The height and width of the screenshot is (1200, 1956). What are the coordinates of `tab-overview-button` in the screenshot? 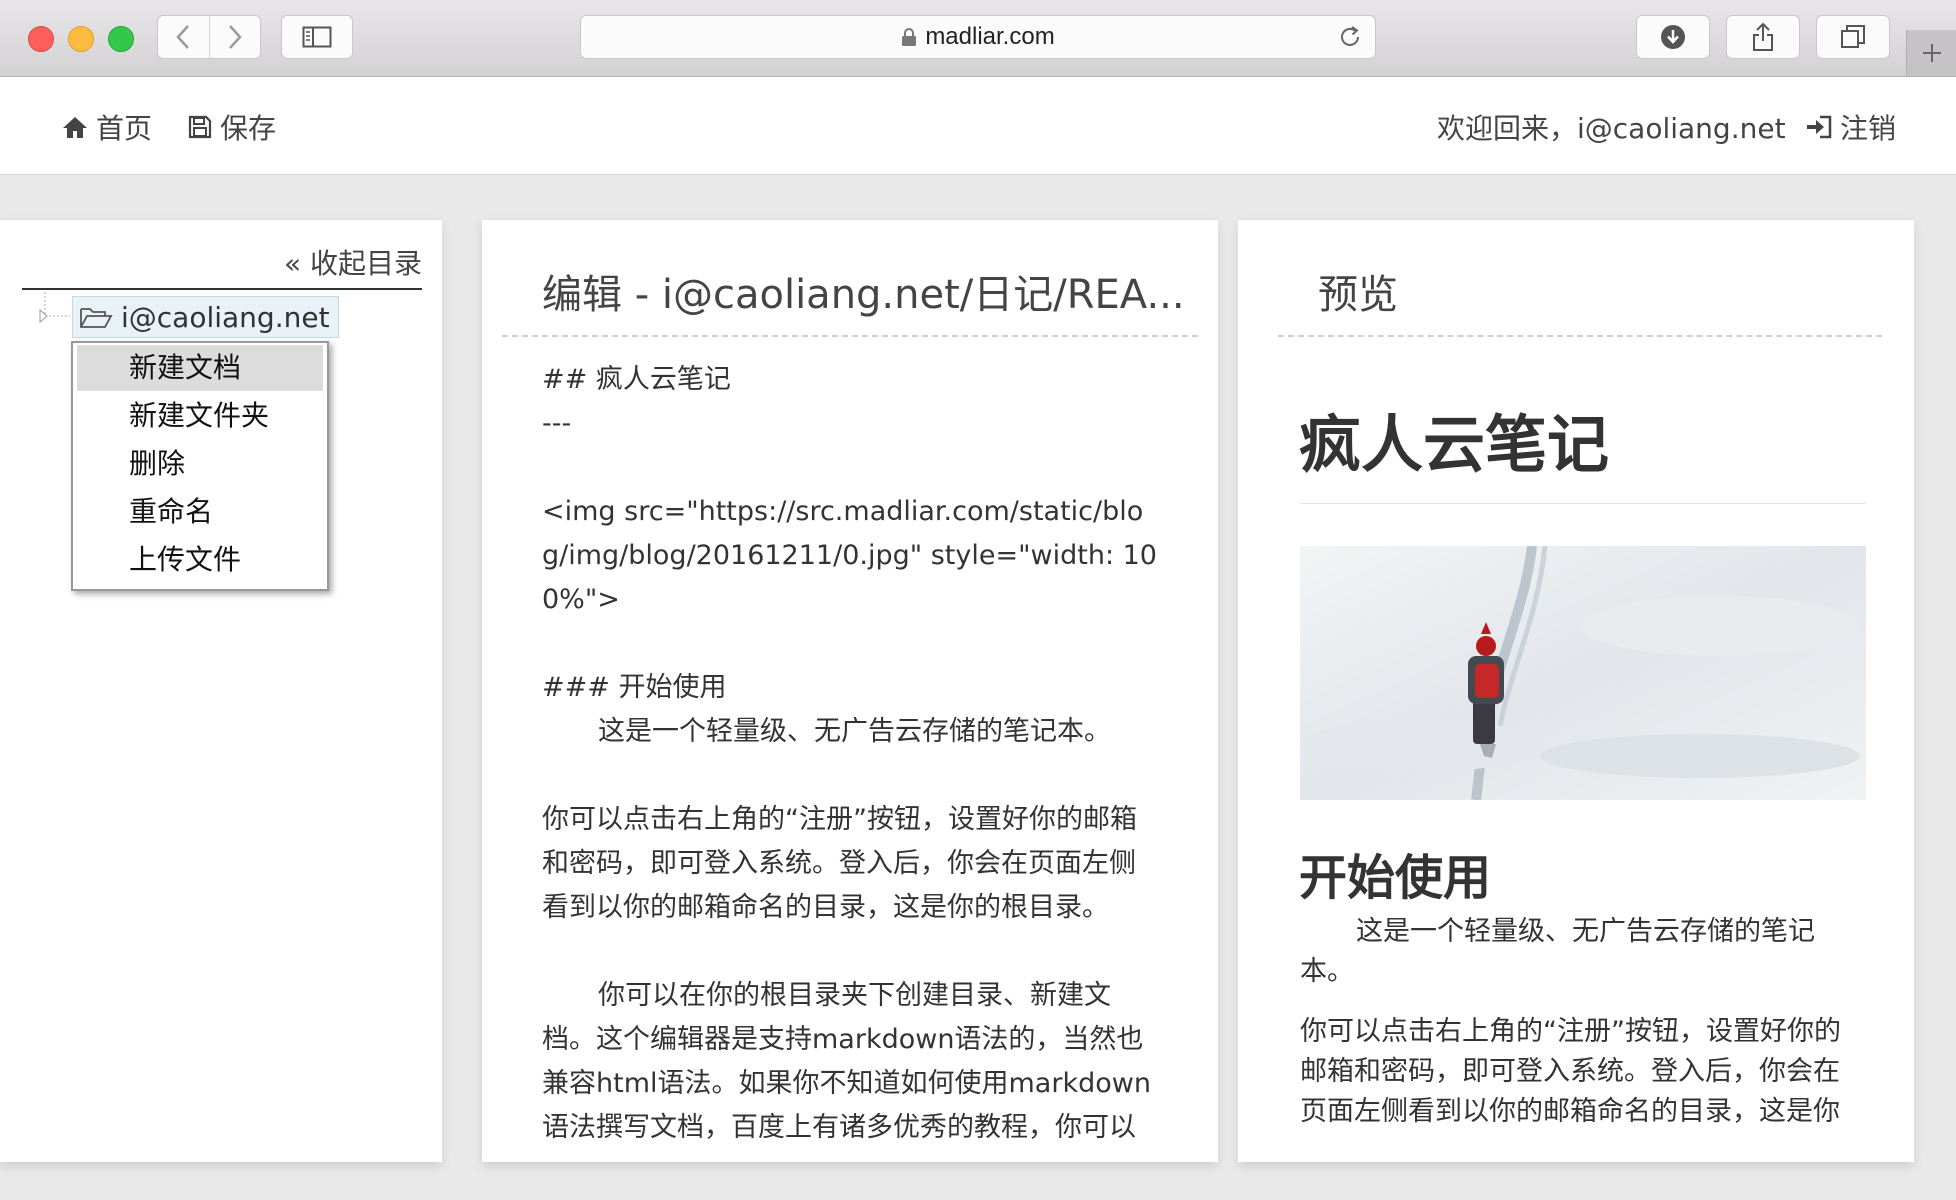 It's located at (1853, 37).